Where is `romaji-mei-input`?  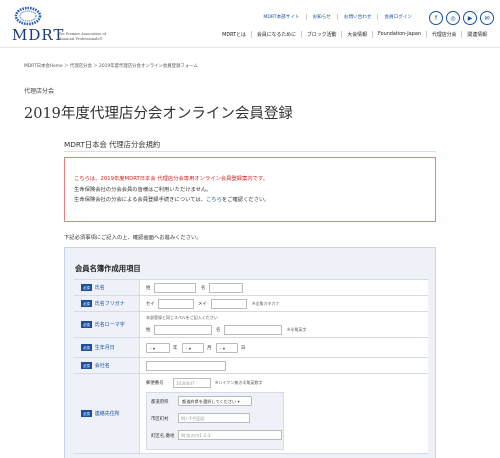 romaji-mei-input is located at coordinates (253, 330).